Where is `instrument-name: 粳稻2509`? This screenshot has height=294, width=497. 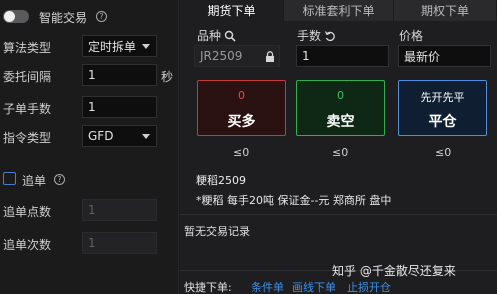 instrument-name: 粳稻2509 is located at coordinates (221, 180).